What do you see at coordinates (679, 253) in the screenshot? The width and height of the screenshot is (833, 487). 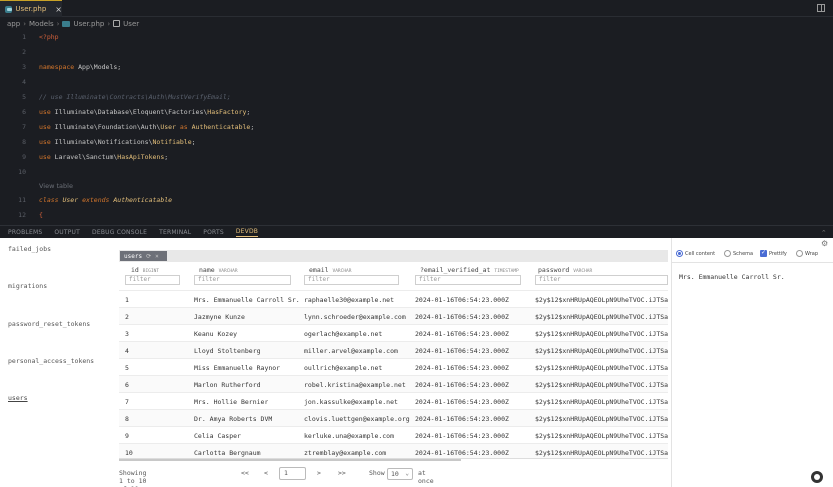 I see `radio-on-icon` at bounding box center [679, 253].